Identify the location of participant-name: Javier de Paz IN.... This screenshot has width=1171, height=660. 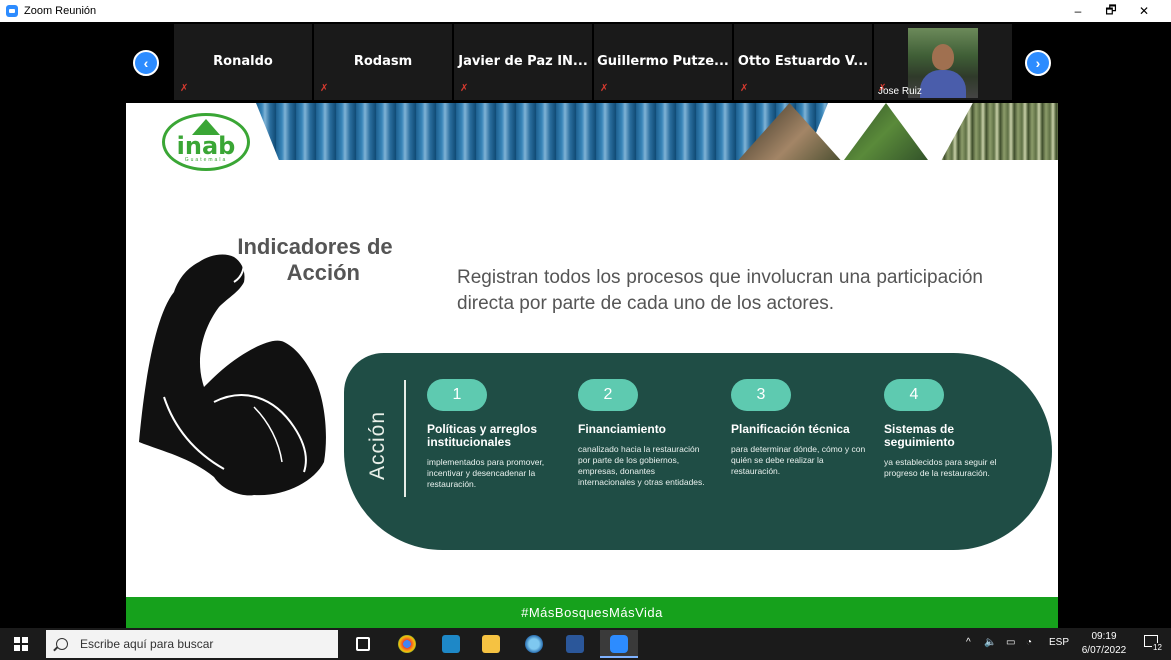
(523, 61).